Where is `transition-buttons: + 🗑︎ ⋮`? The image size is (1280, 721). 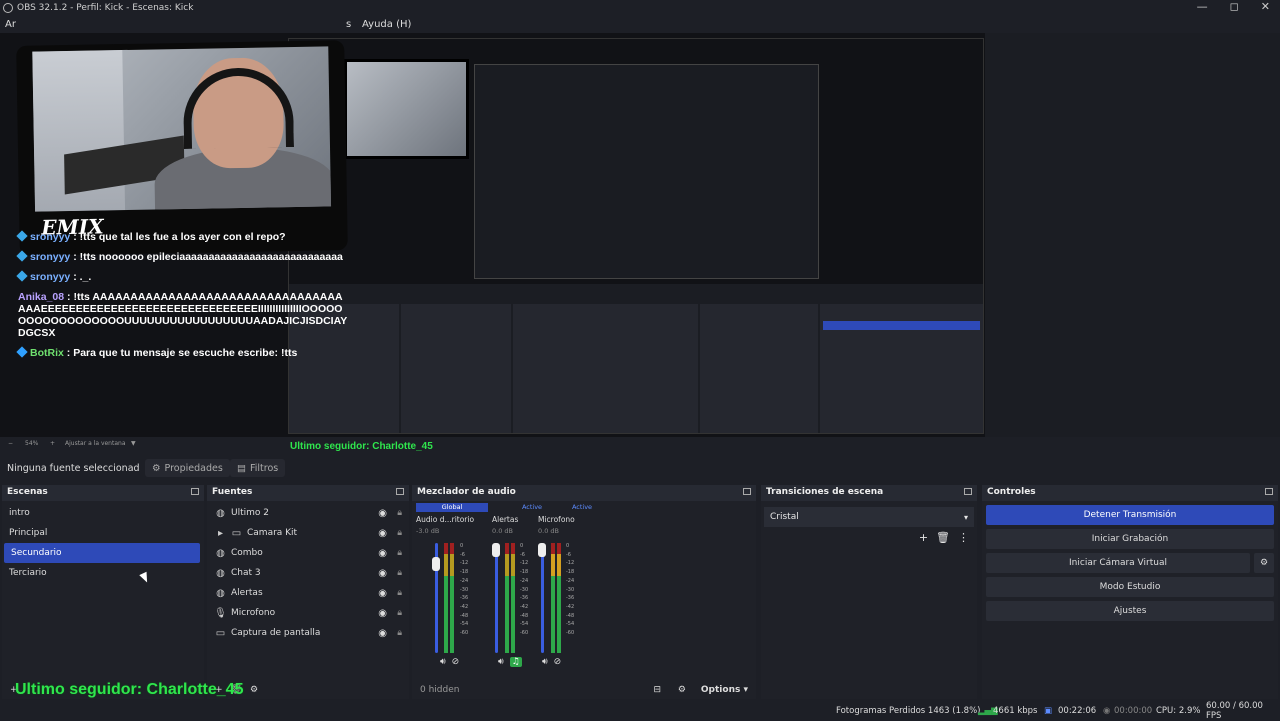 transition-buttons: + 🗑︎ ⋮ is located at coordinates (944, 537).